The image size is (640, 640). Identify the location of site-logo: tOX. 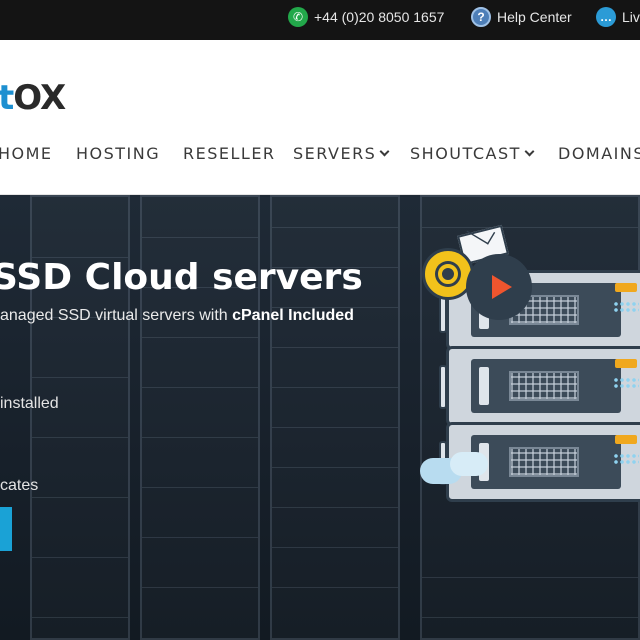
(33, 98).